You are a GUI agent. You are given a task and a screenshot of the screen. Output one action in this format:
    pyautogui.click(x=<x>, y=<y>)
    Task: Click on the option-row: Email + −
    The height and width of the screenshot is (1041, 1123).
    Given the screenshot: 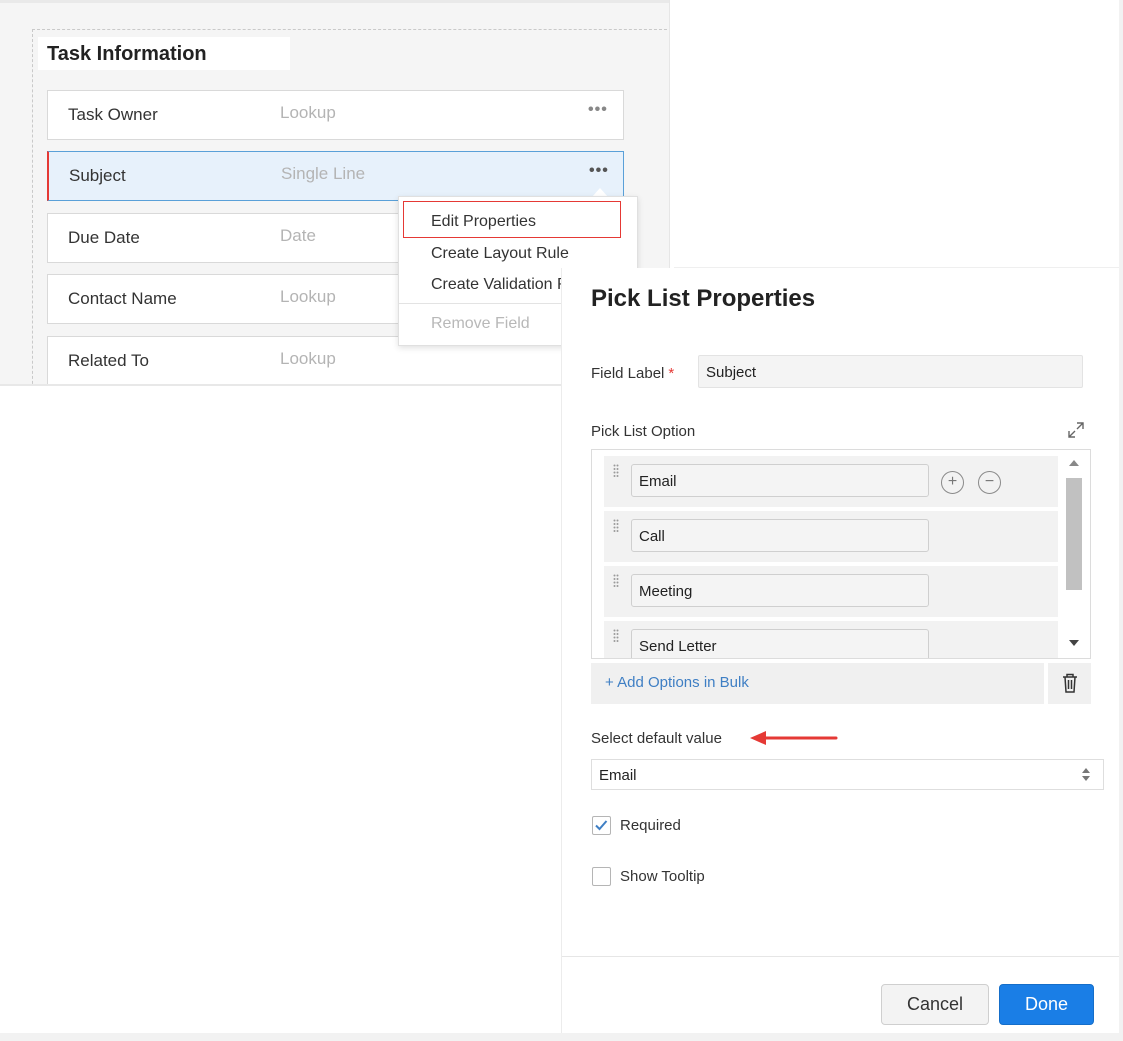 What is the action you would take?
    pyautogui.click(x=831, y=481)
    